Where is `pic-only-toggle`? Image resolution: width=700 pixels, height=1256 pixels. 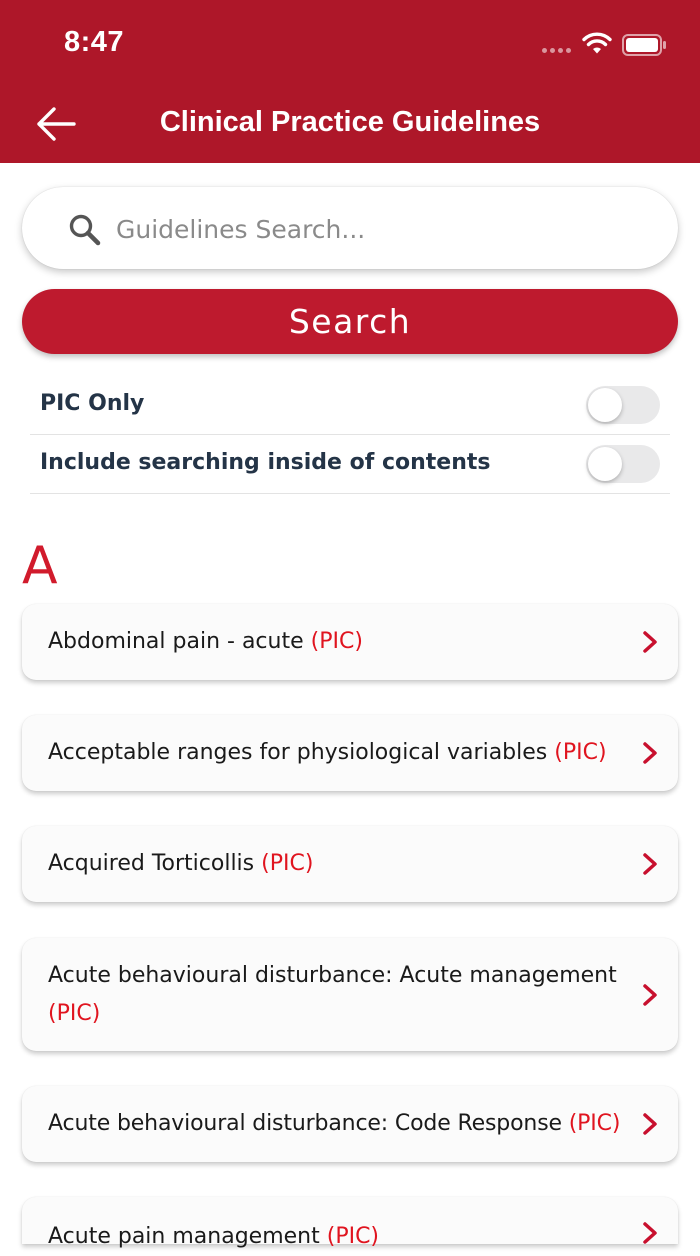 pic-only-toggle is located at coordinates (623, 405).